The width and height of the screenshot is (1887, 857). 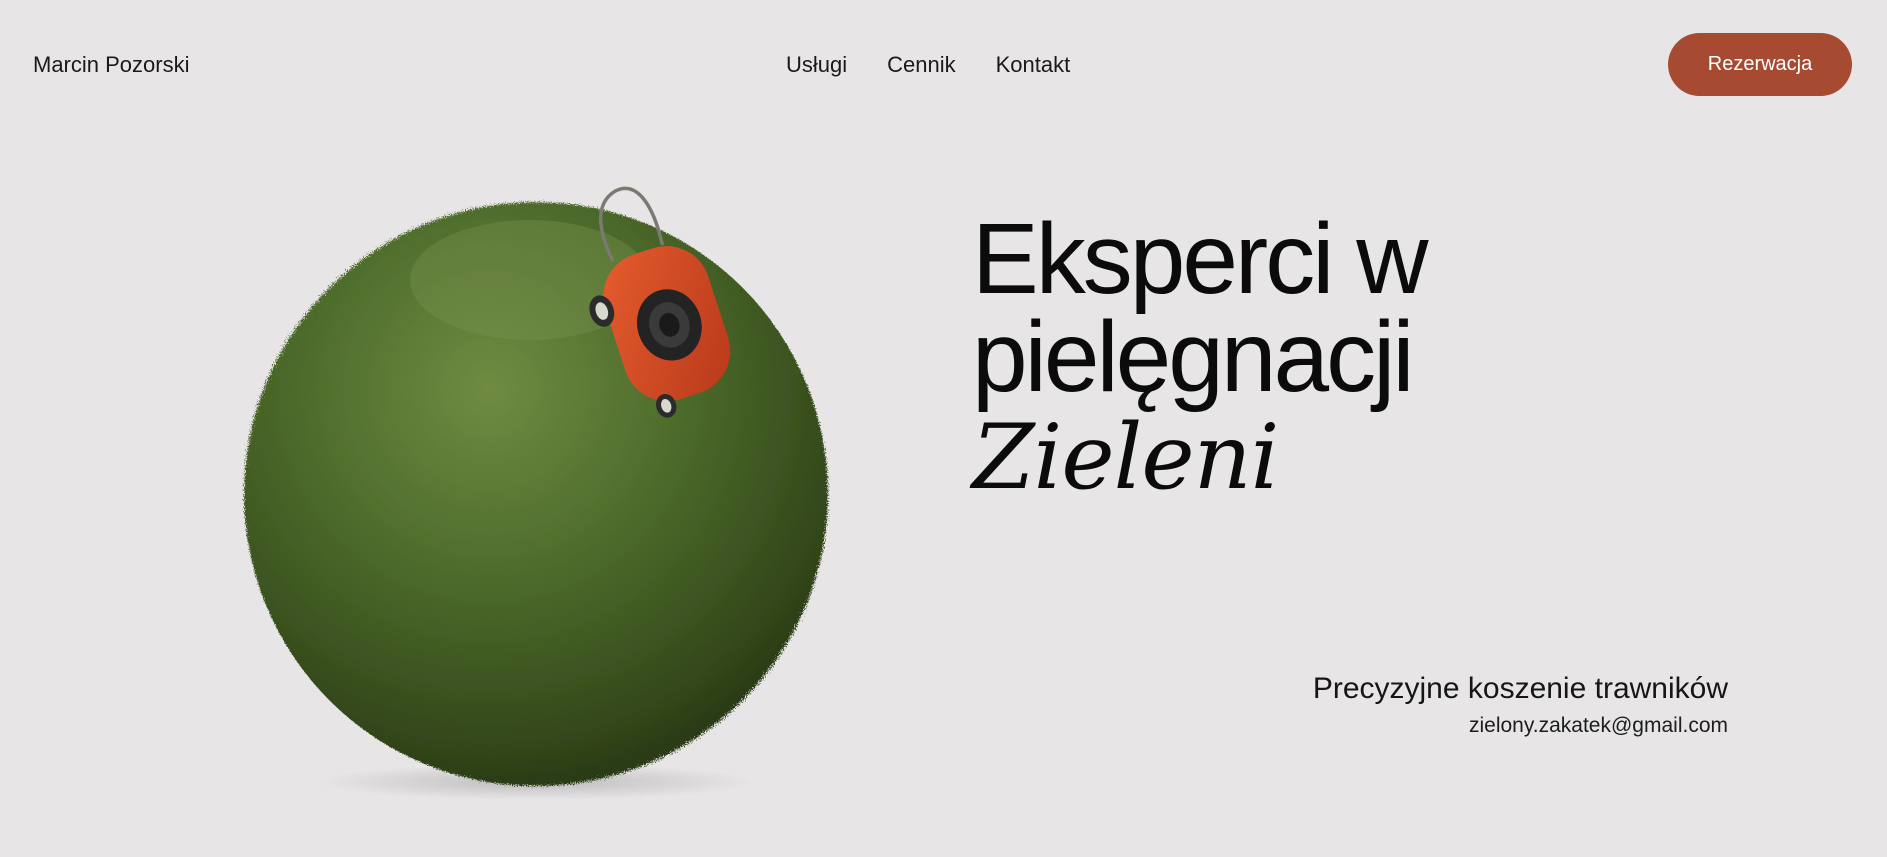 What do you see at coordinates (921, 65) in the screenshot?
I see `nav-item-cennik: Cennik` at bounding box center [921, 65].